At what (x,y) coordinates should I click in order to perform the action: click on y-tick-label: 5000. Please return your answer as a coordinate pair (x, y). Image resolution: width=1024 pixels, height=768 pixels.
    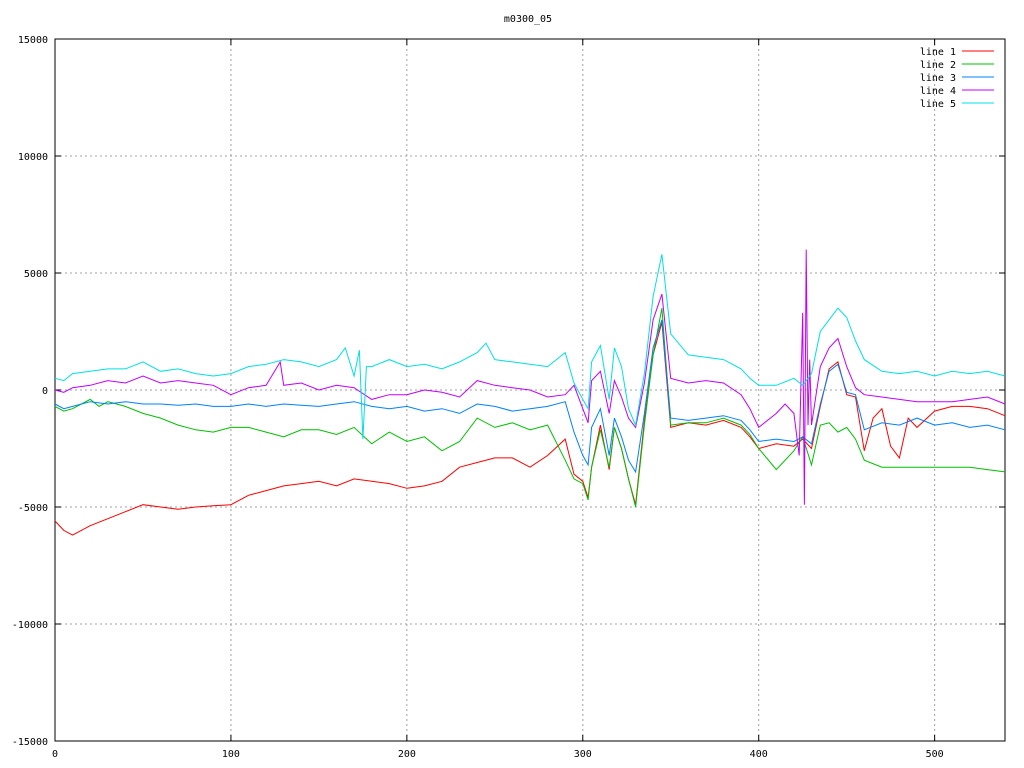
    Looking at the image, I should click on (36, 274).